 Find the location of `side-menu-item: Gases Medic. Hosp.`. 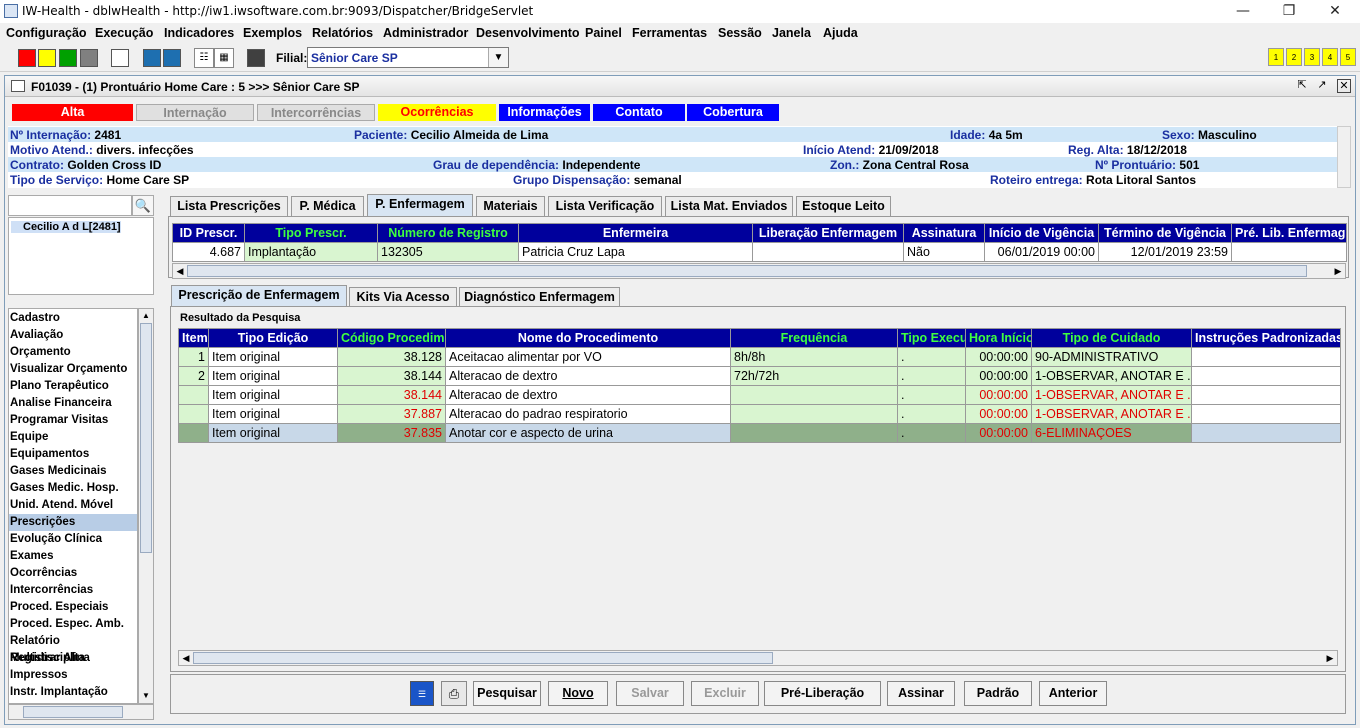

side-menu-item: Gases Medic. Hosp. is located at coordinates (73, 488).